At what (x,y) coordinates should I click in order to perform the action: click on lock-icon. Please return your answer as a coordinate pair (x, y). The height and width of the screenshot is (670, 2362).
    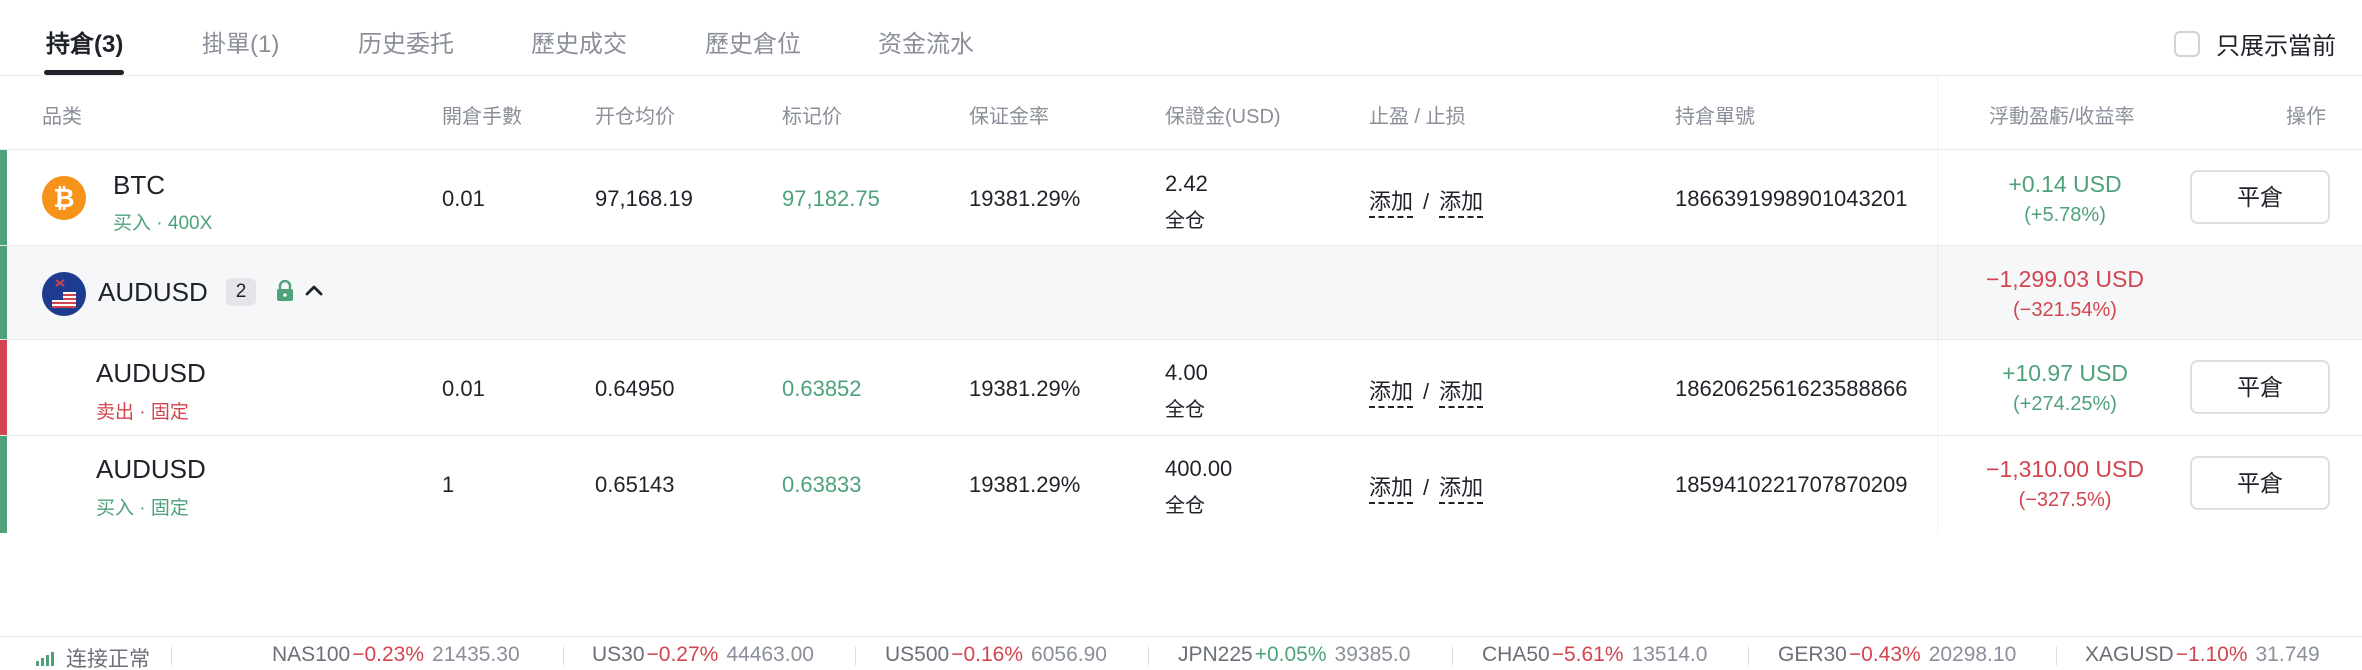
    Looking at the image, I should click on (285, 293).